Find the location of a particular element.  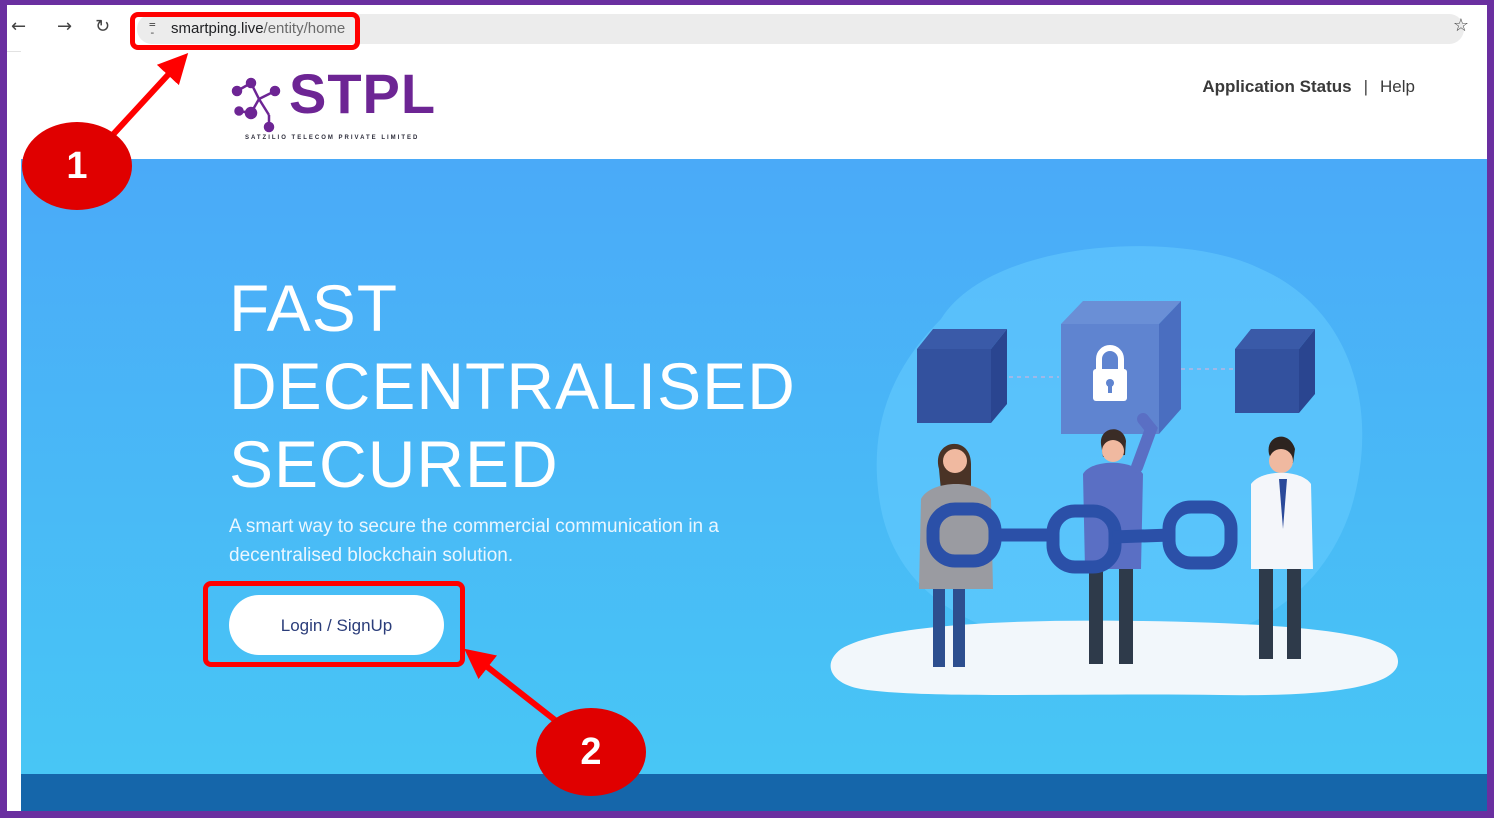

block-center is located at coordinates (1121, 367).